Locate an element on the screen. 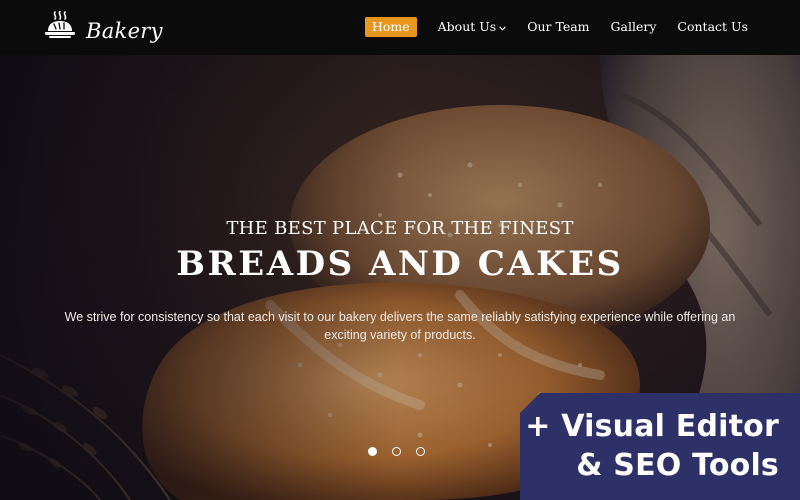  nav-about-us: About Us is located at coordinates (472, 27).